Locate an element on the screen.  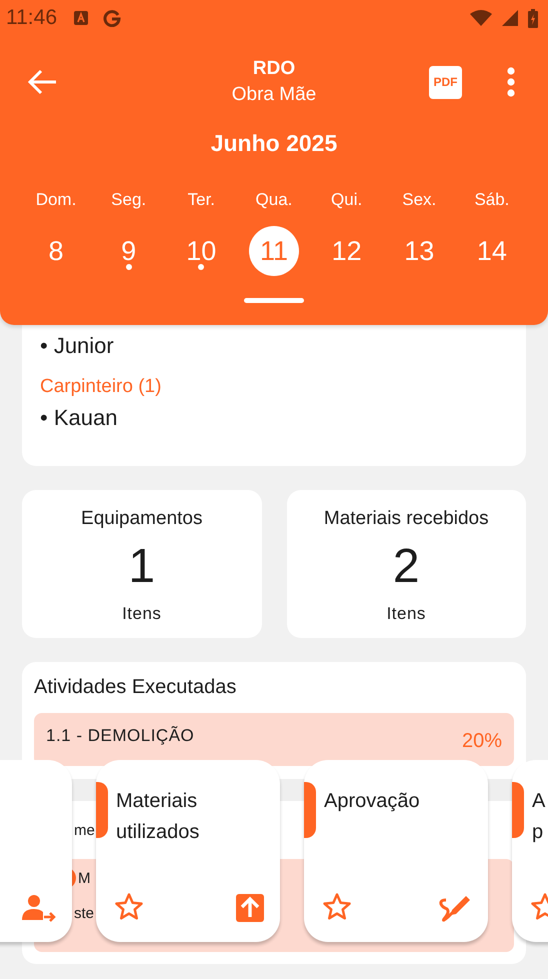
day-button: 8 is located at coordinates (56, 251).